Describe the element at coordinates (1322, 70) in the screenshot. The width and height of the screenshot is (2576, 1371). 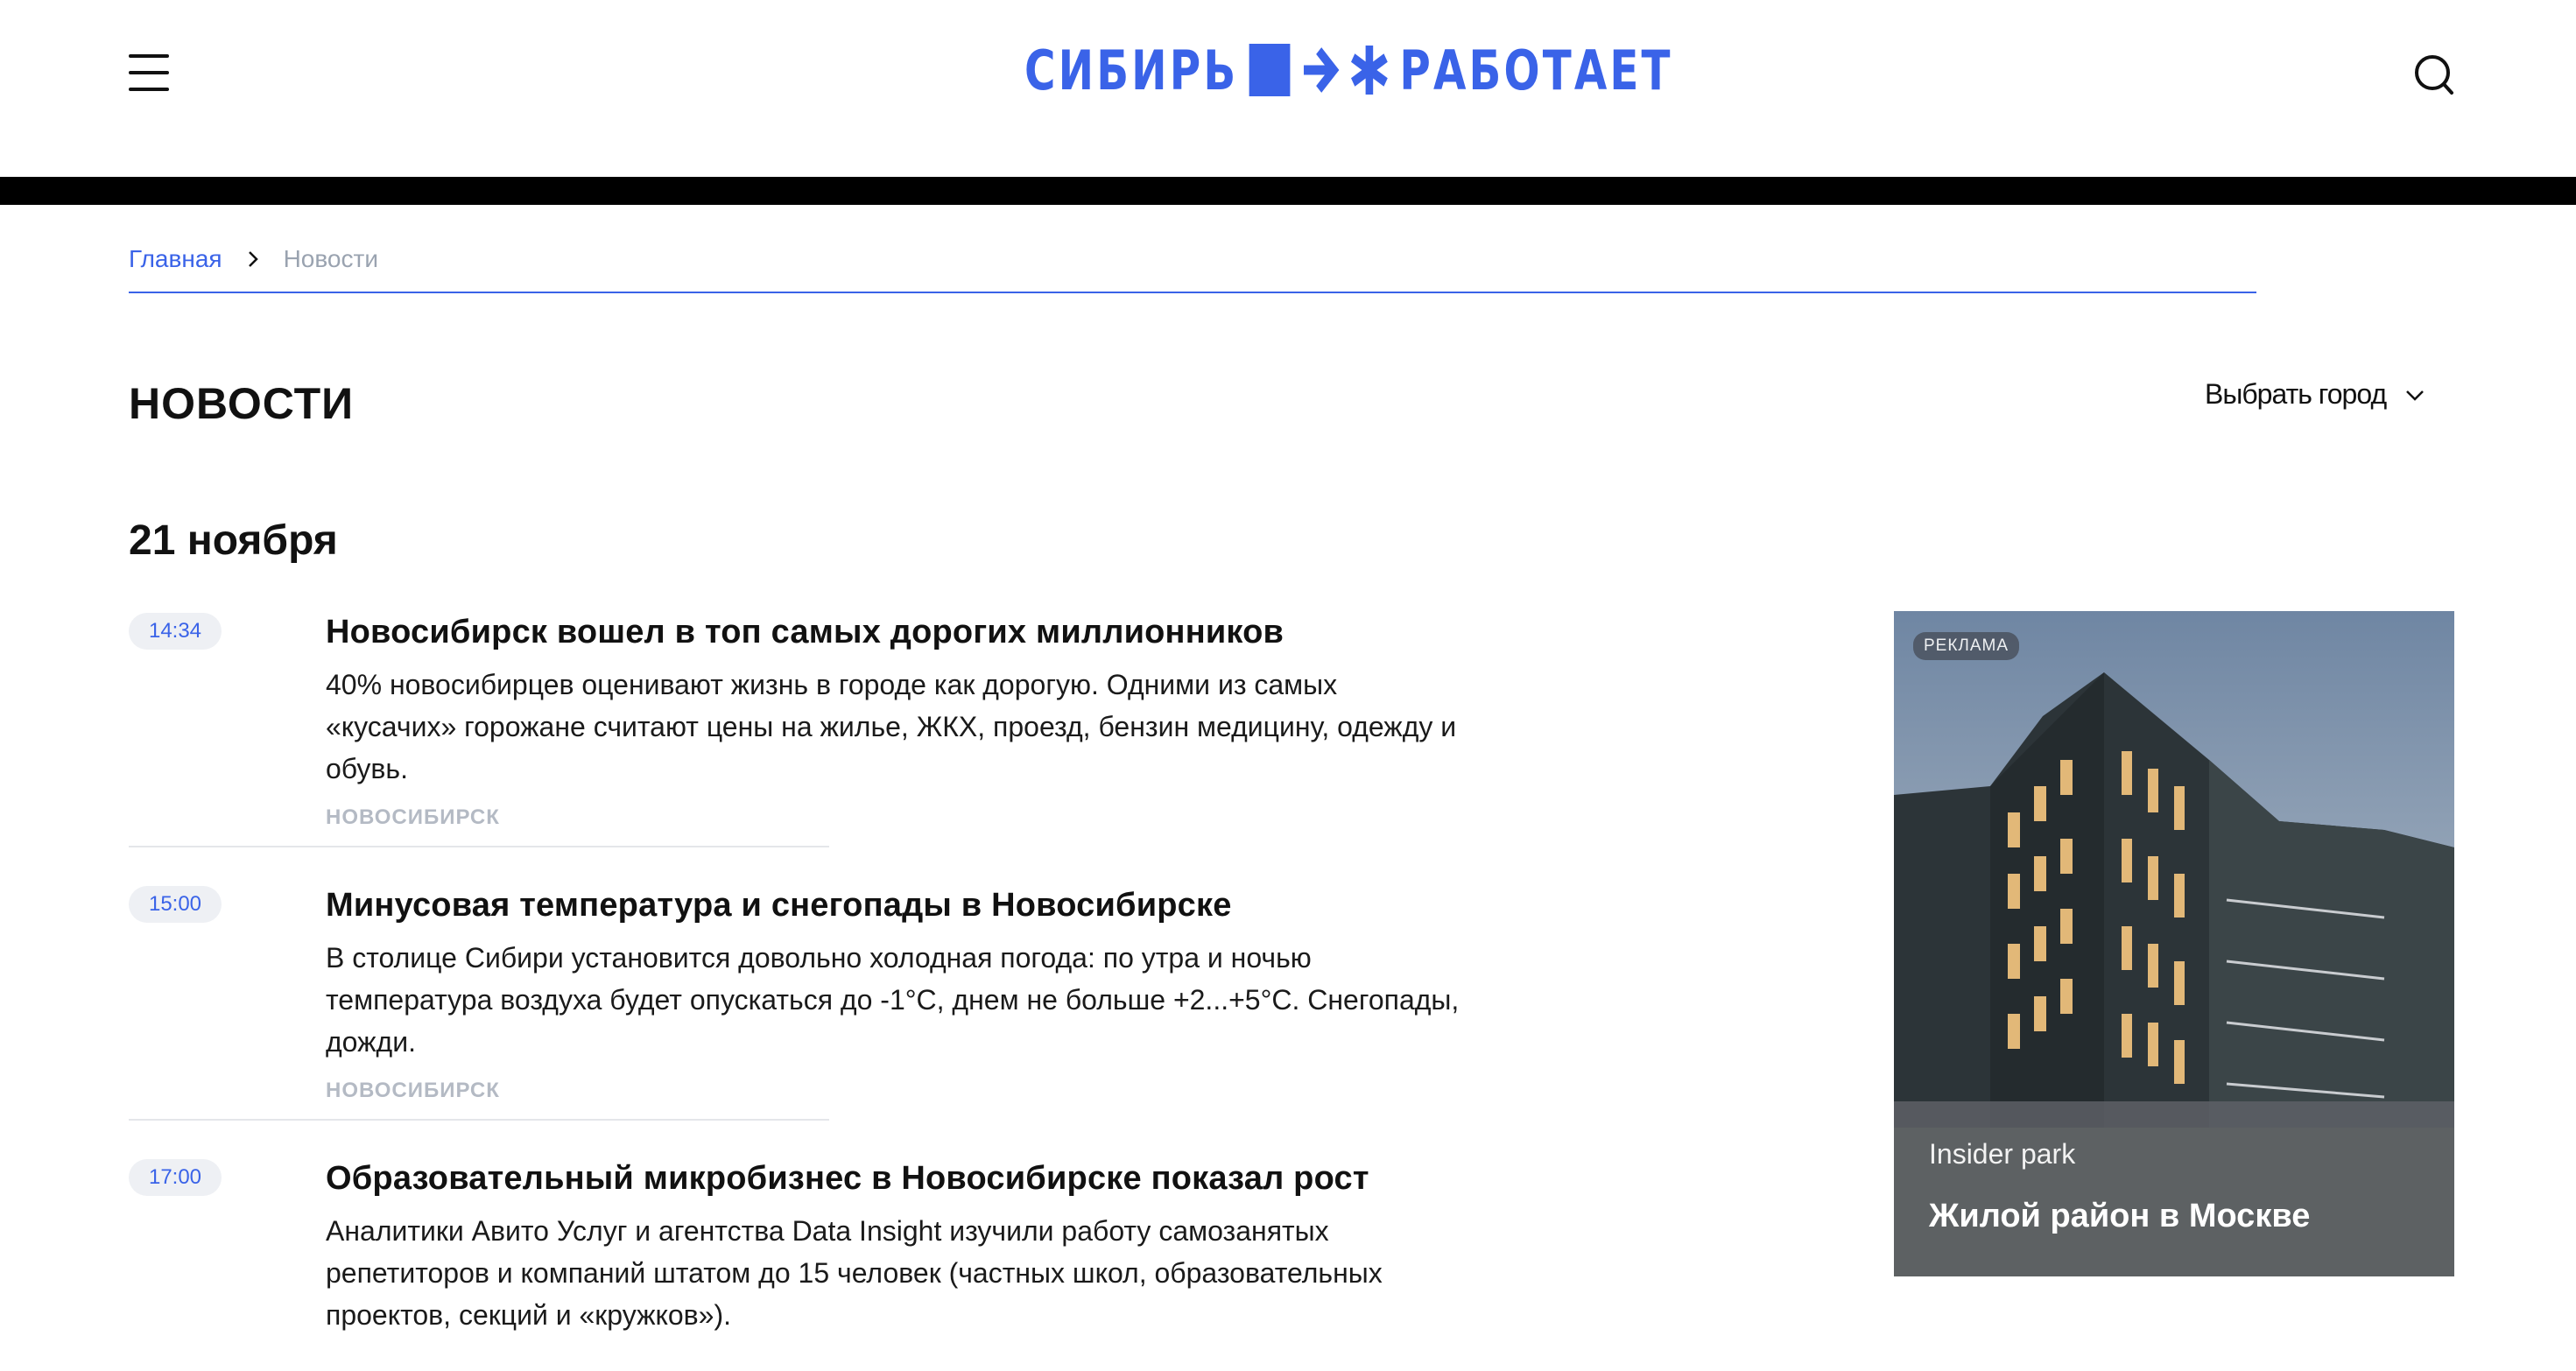
I see `logo-arrow-icon` at that location.